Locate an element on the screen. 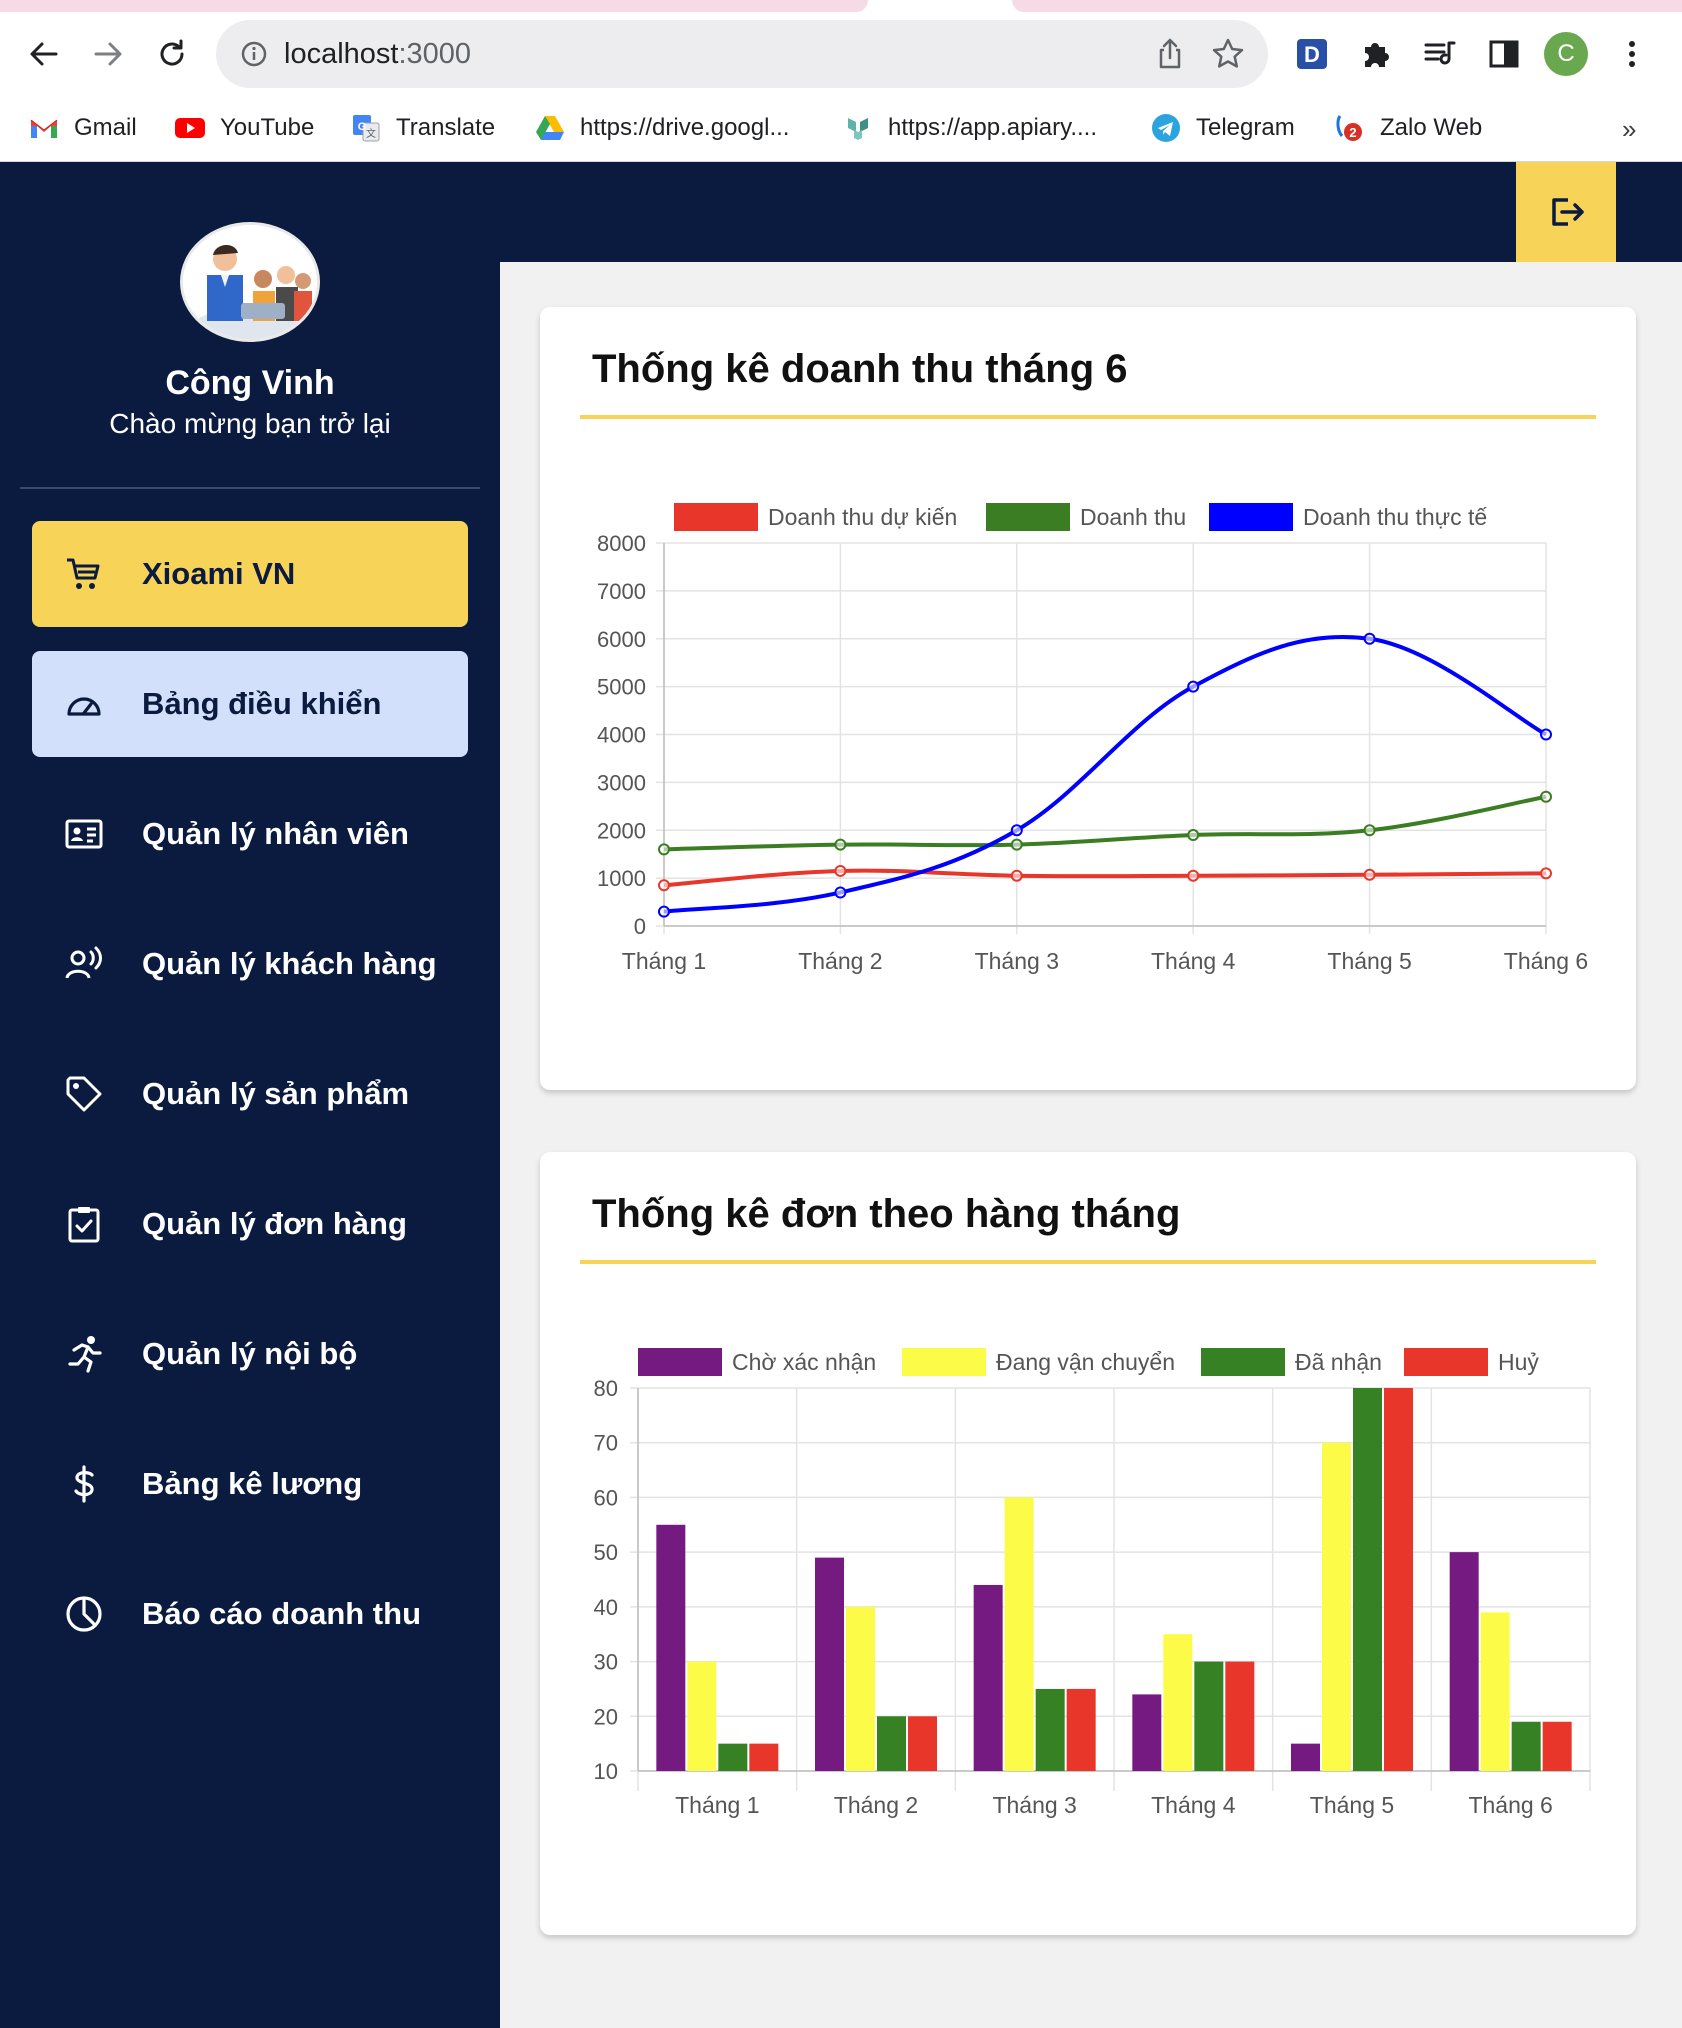  bookmarks-overflow-button: » is located at coordinates (1629, 129).